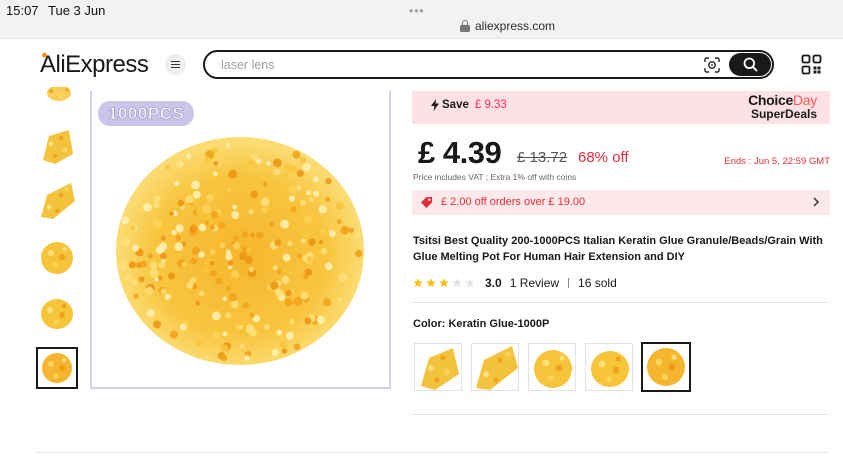 The width and height of the screenshot is (843, 463). What do you see at coordinates (481, 324) in the screenshot?
I see `color-label: Color: Keratin Glue-1000P` at bounding box center [481, 324].